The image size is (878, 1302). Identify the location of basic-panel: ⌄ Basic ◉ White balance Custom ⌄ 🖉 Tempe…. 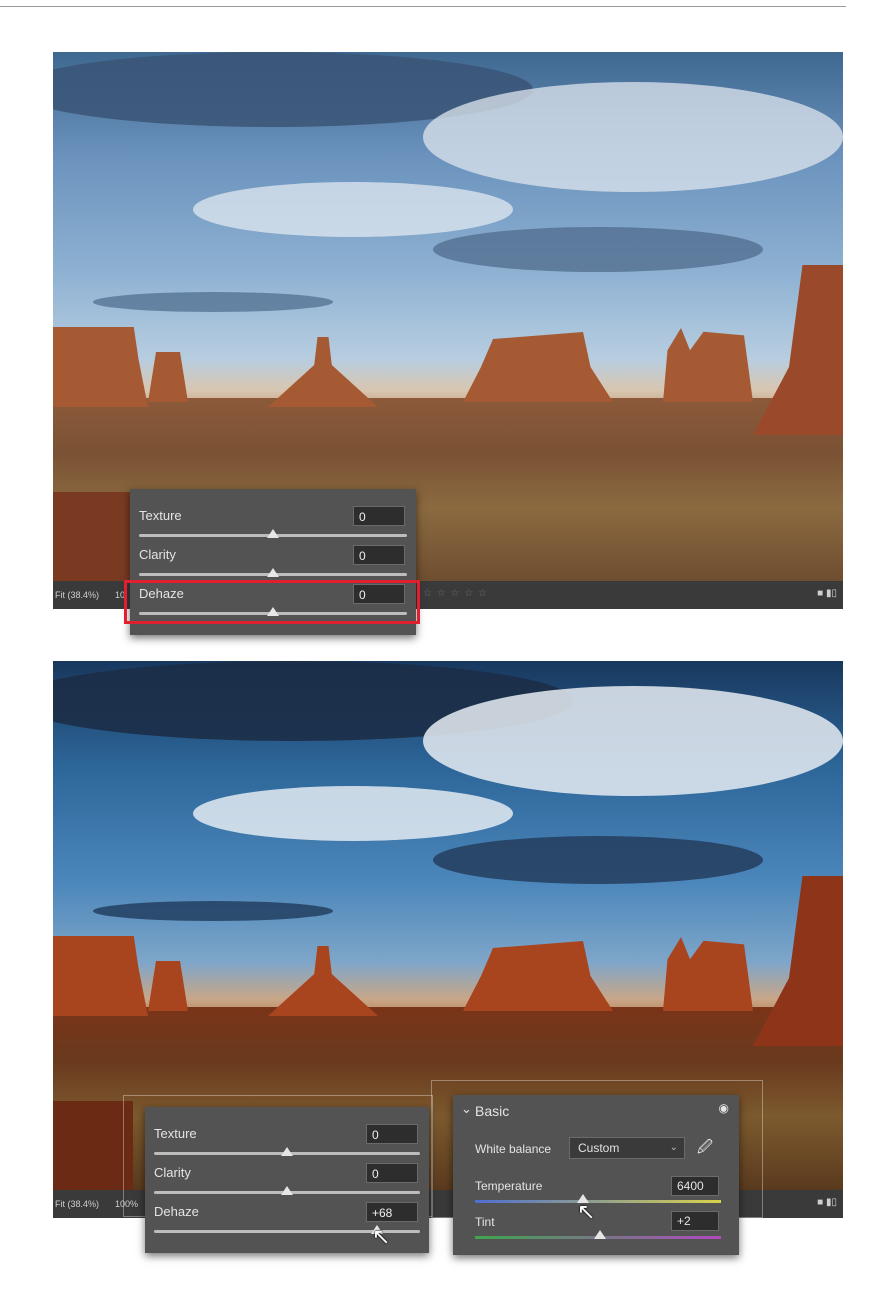
(596, 1175).